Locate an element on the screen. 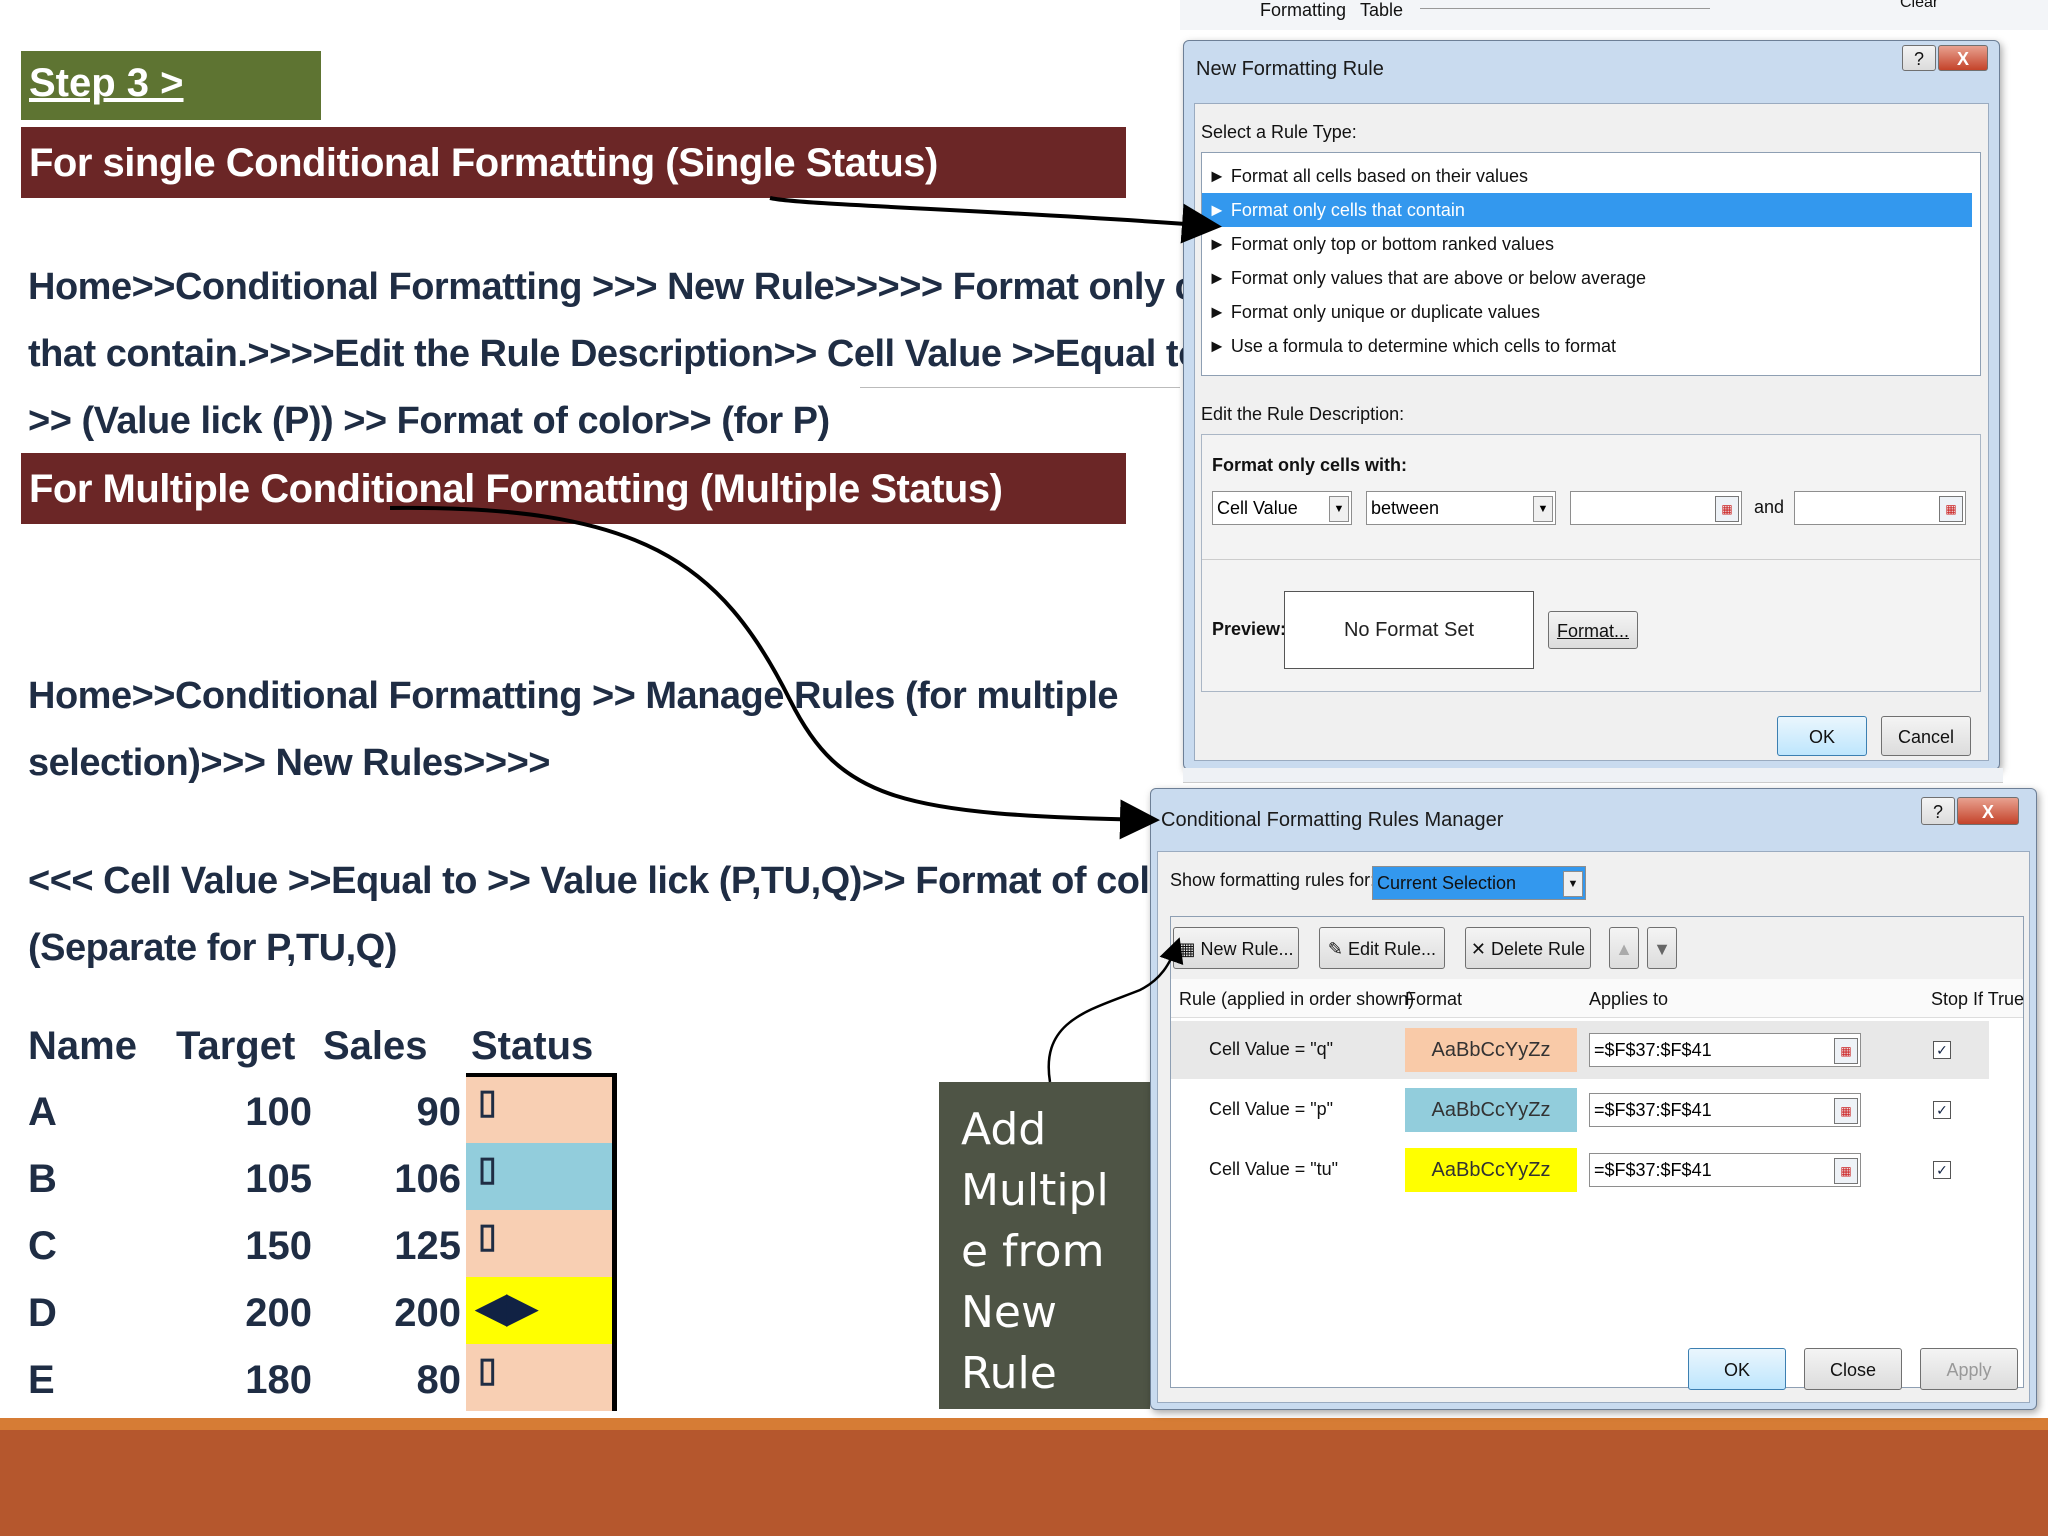 Image resolution: width=2048 pixels, height=1536 pixels. arrow-multiple-to-manager is located at coordinates (774, 672).